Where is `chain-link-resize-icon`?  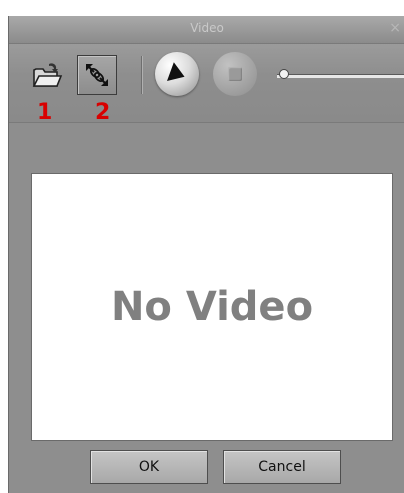 chain-link-resize-icon is located at coordinates (97, 75).